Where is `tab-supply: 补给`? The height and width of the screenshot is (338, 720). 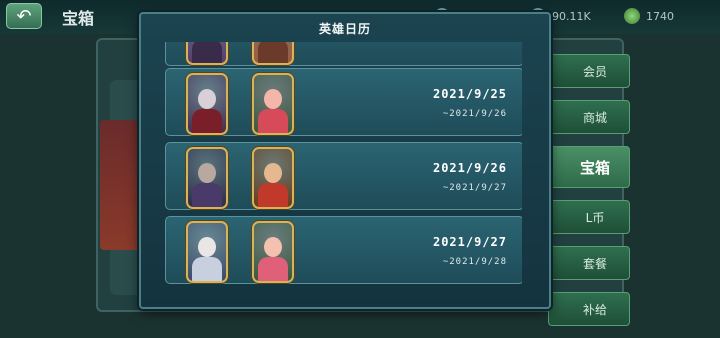 tab-supply: 补给 is located at coordinates (589, 309).